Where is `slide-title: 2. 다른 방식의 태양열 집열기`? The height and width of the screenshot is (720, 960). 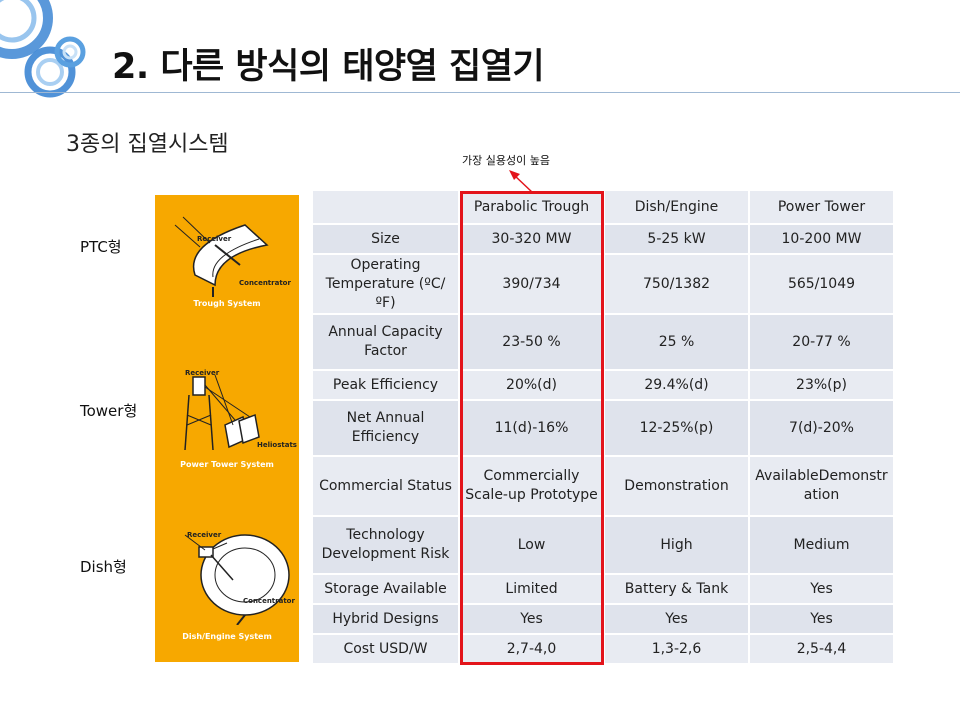
slide-title: 2. 다른 방식의 태양열 집열기 is located at coordinates (328, 67).